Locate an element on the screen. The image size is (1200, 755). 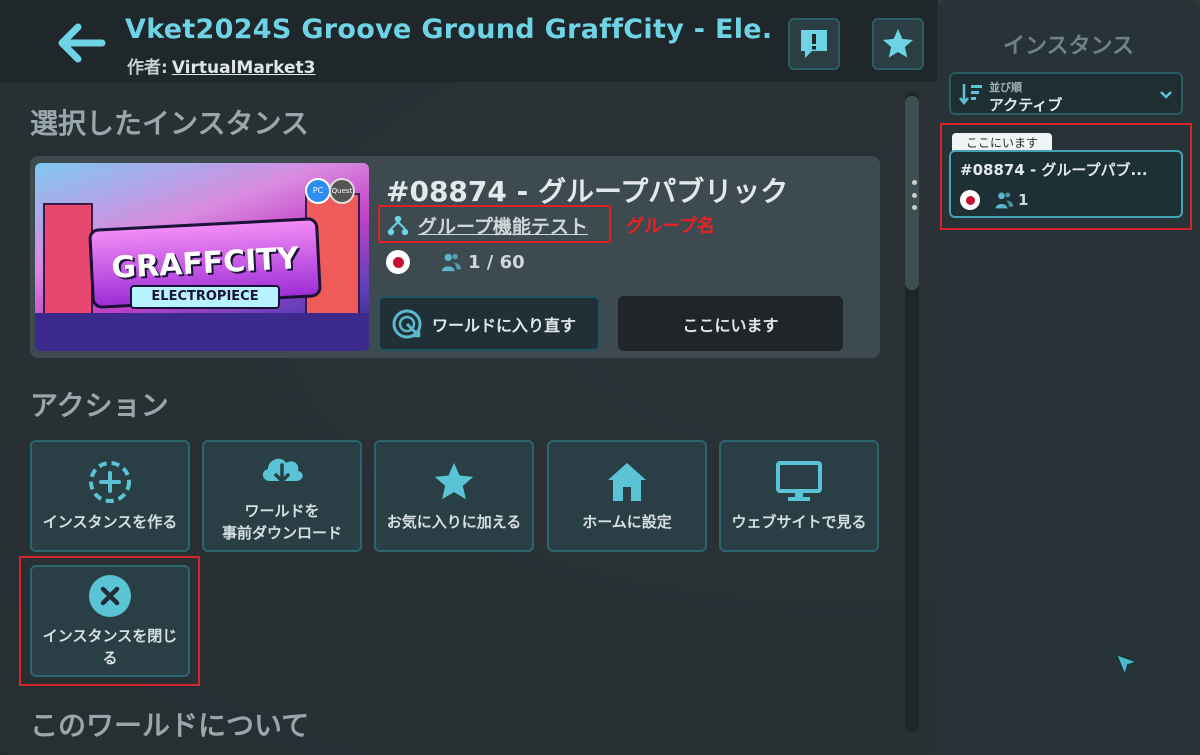
cloud-download-icon is located at coordinates (282, 471).